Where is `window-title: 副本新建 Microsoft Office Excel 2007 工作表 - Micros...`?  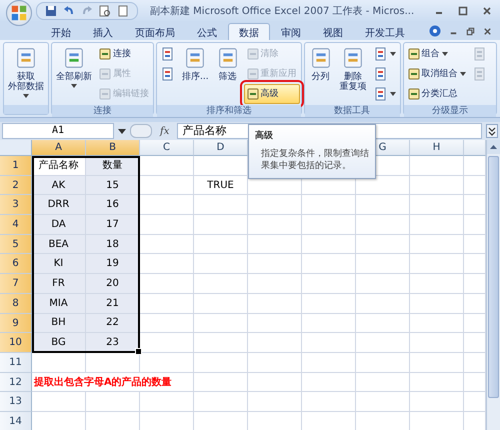 window-title: 副本新建 Microsoft Office Excel 2007 工作表 - Micros... is located at coordinates (282, 11).